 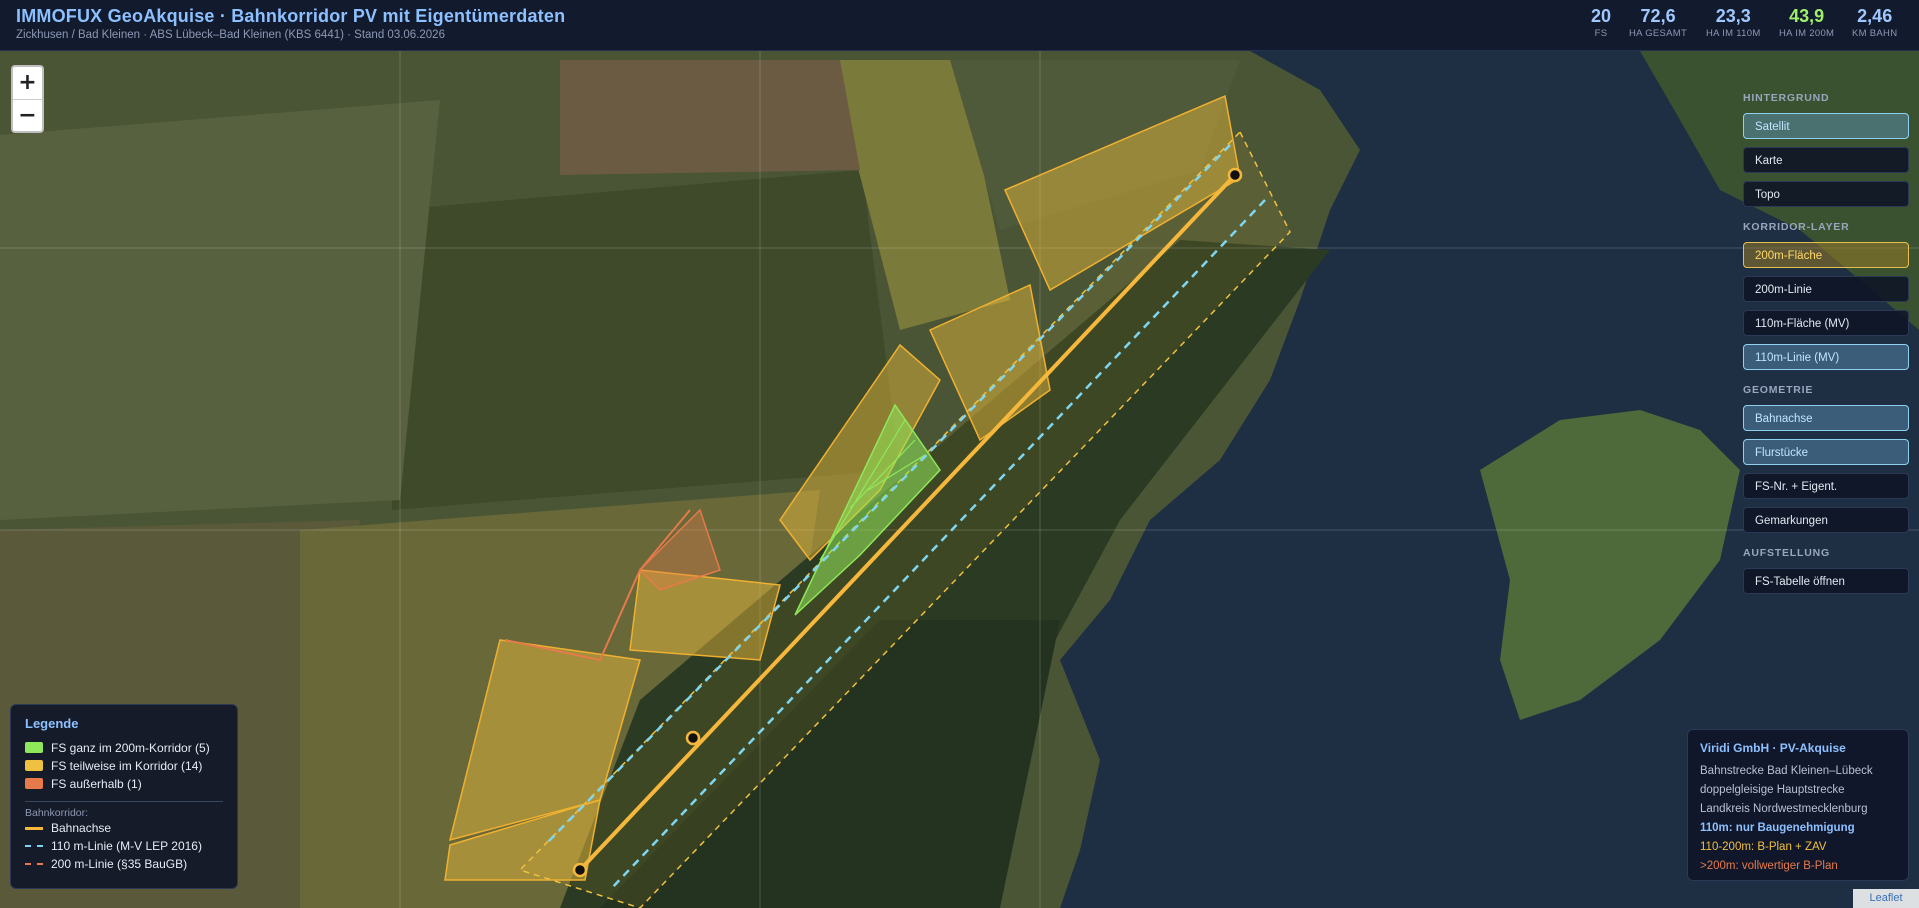 What do you see at coordinates (124, 748) in the screenshot?
I see `legend-item-full: FS ganz im 200m-Korridor (5)` at bounding box center [124, 748].